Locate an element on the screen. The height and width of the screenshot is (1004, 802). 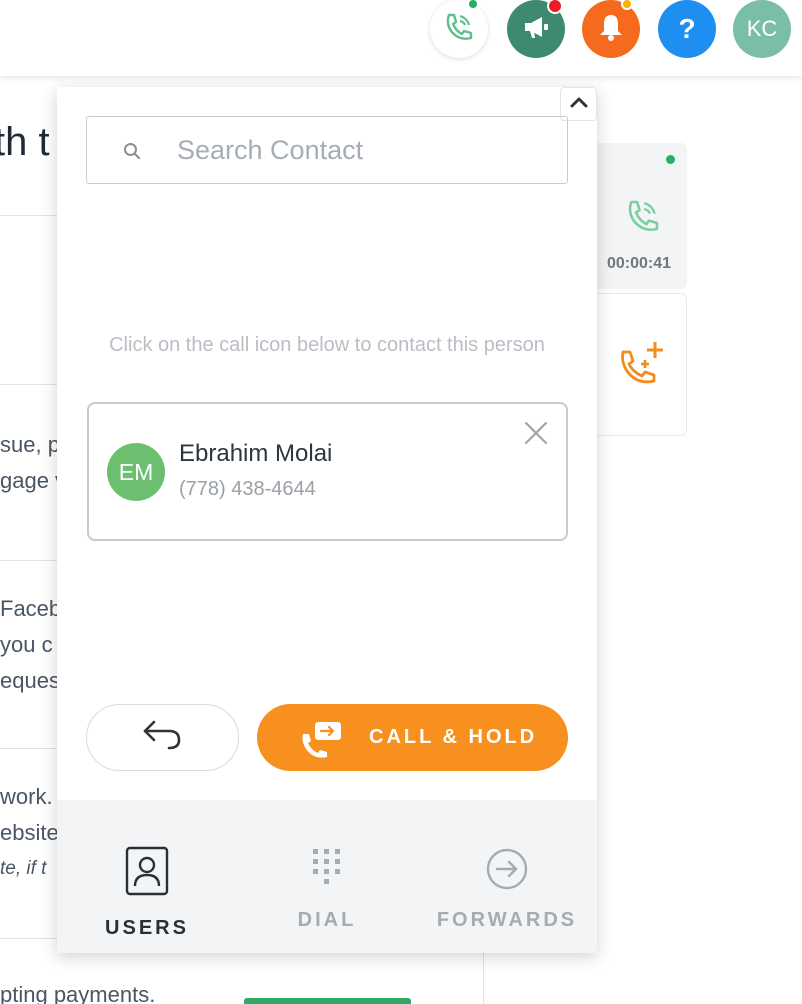
tab-users: USERS is located at coordinates (147, 876).